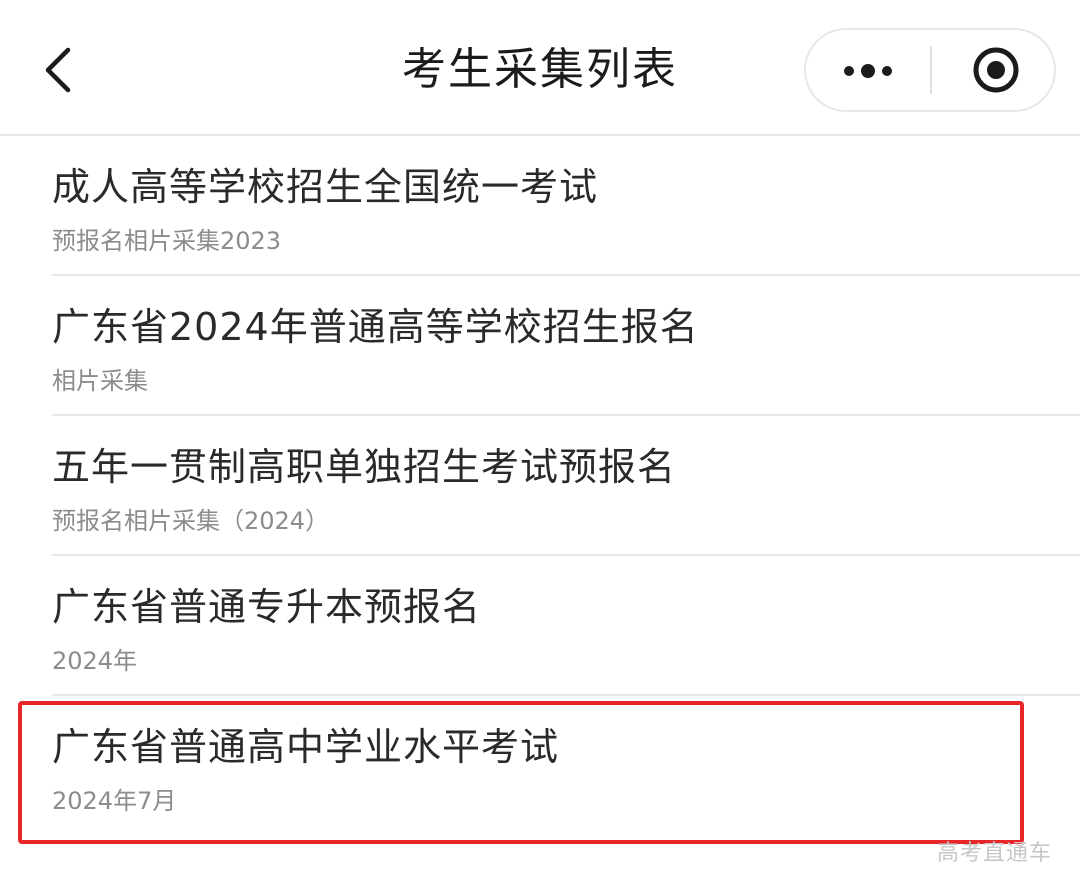 This screenshot has height=892, width=1080. I want to click on item-subtitle: 预报名相片采集2023, so click(167, 241).